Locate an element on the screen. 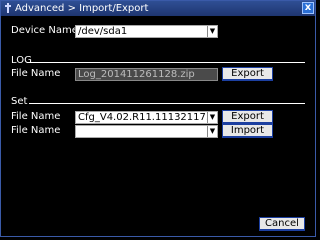  set-divider is located at coordinates (167, 103).